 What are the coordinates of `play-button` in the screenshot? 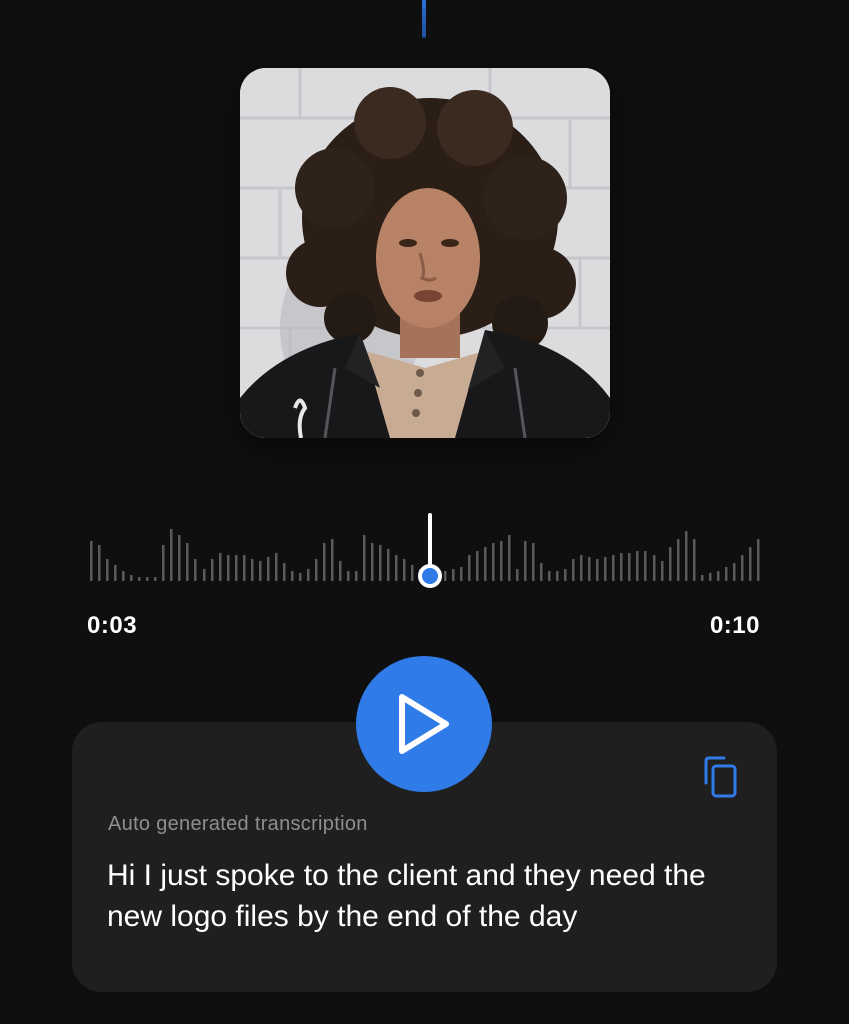 It's located at (424, 724).